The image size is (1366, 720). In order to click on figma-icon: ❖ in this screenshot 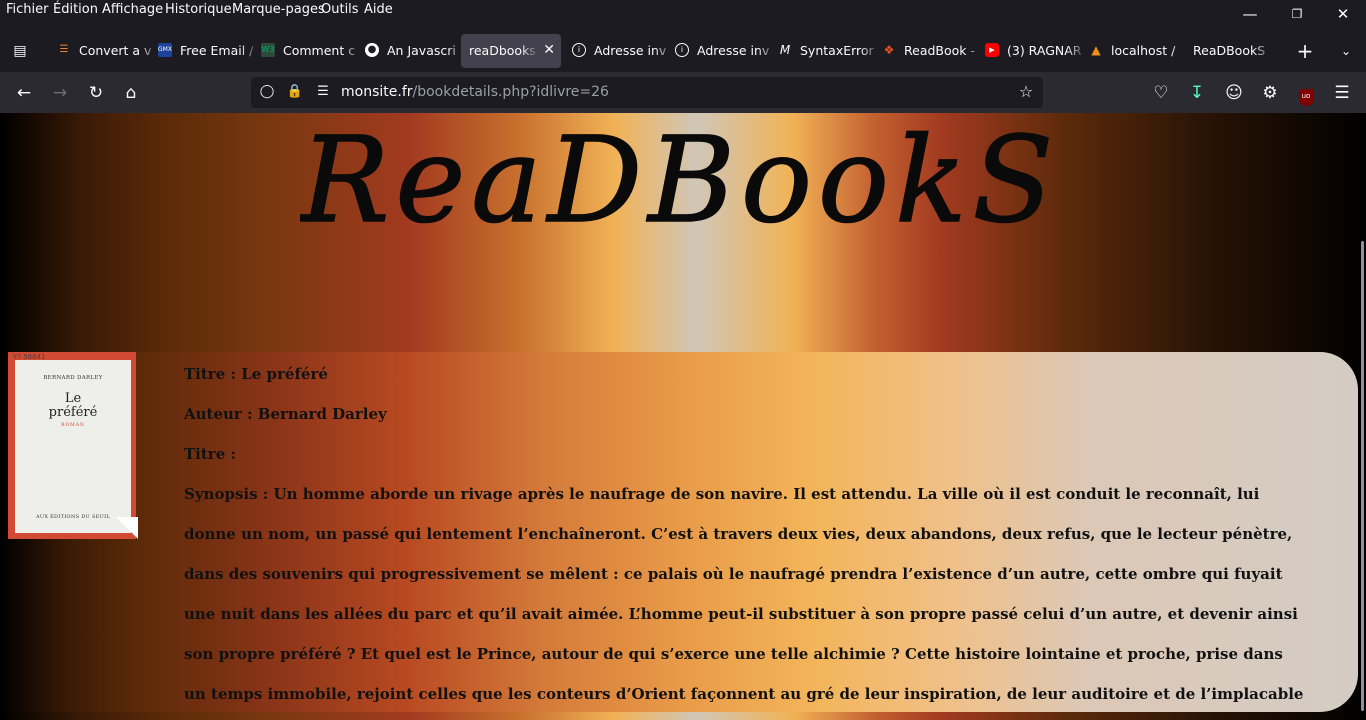, I will do `click(889, 50)`.